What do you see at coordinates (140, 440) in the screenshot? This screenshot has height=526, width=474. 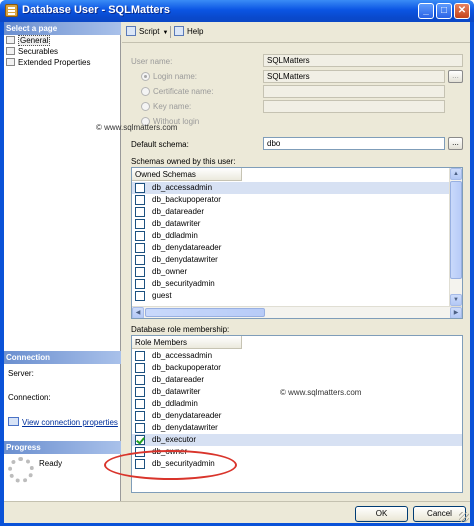 I see `role-checkbox-checked` at bounding box center [140, 440].